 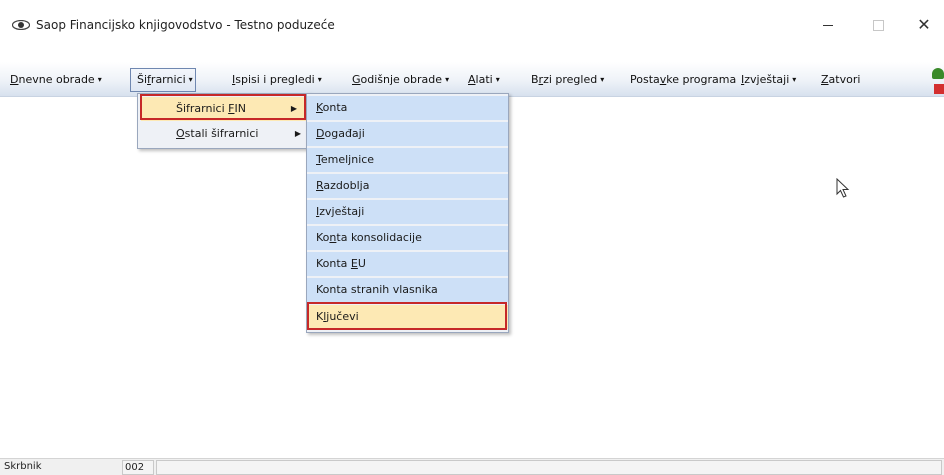 What do you see at coordinates (701, 79) in the screenshot?
I see `label-text: ke programa` at bounding box center [701, 79].